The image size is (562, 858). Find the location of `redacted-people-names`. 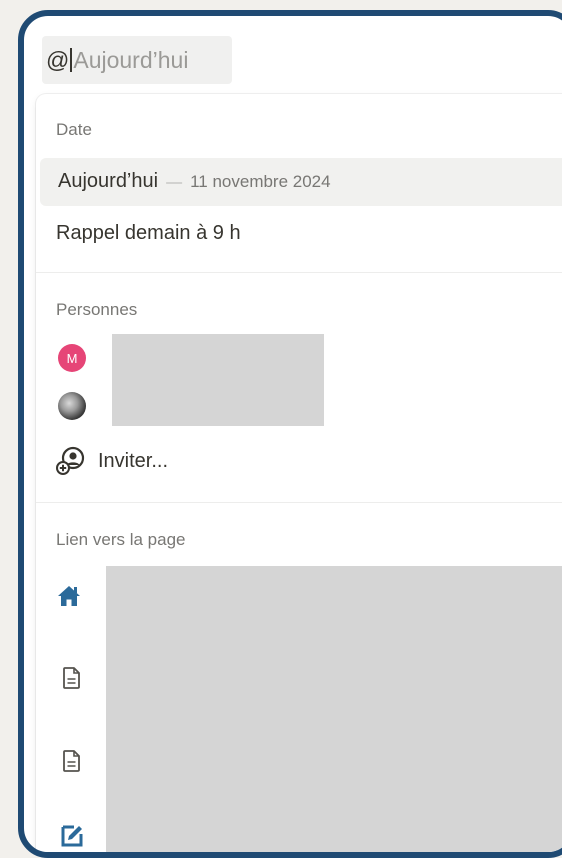

redacted-people-names is located at coordinates (218, 380).